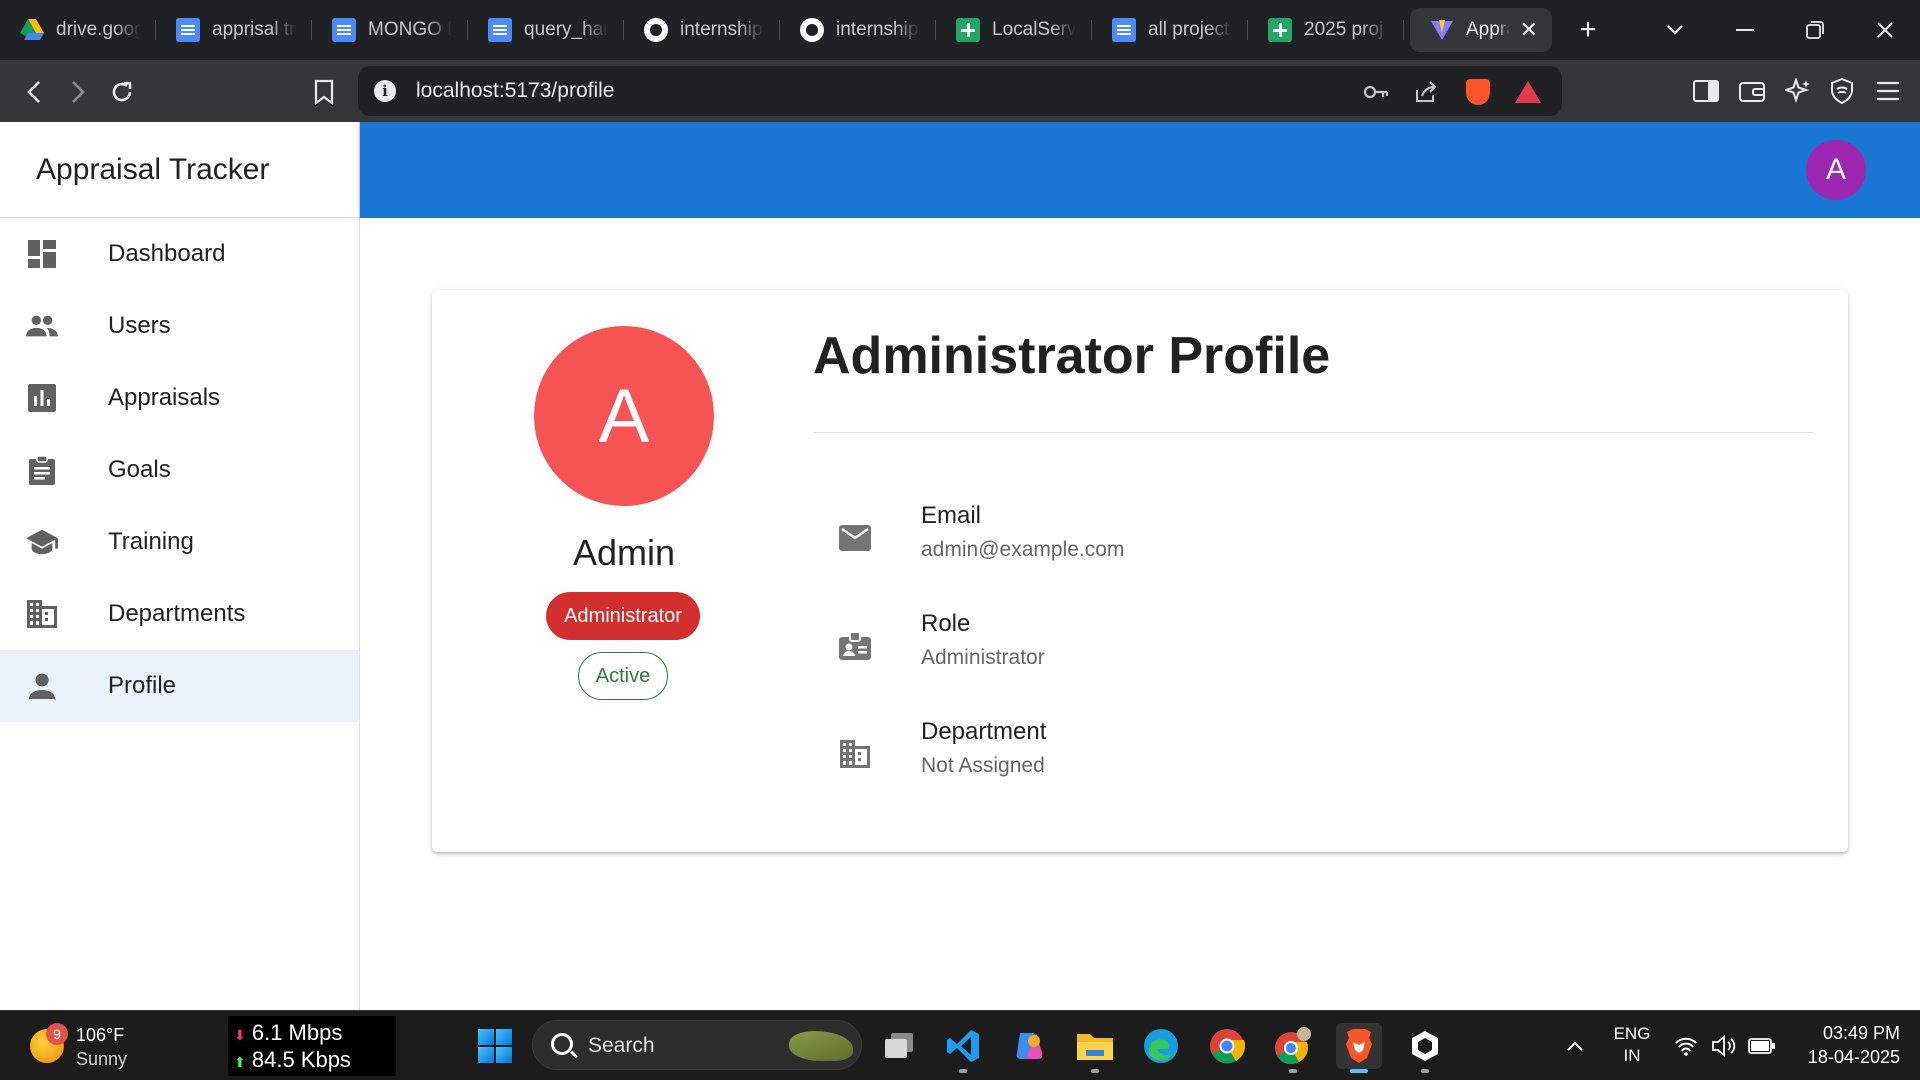  I want to click on restore-button, so click(1815, 30).